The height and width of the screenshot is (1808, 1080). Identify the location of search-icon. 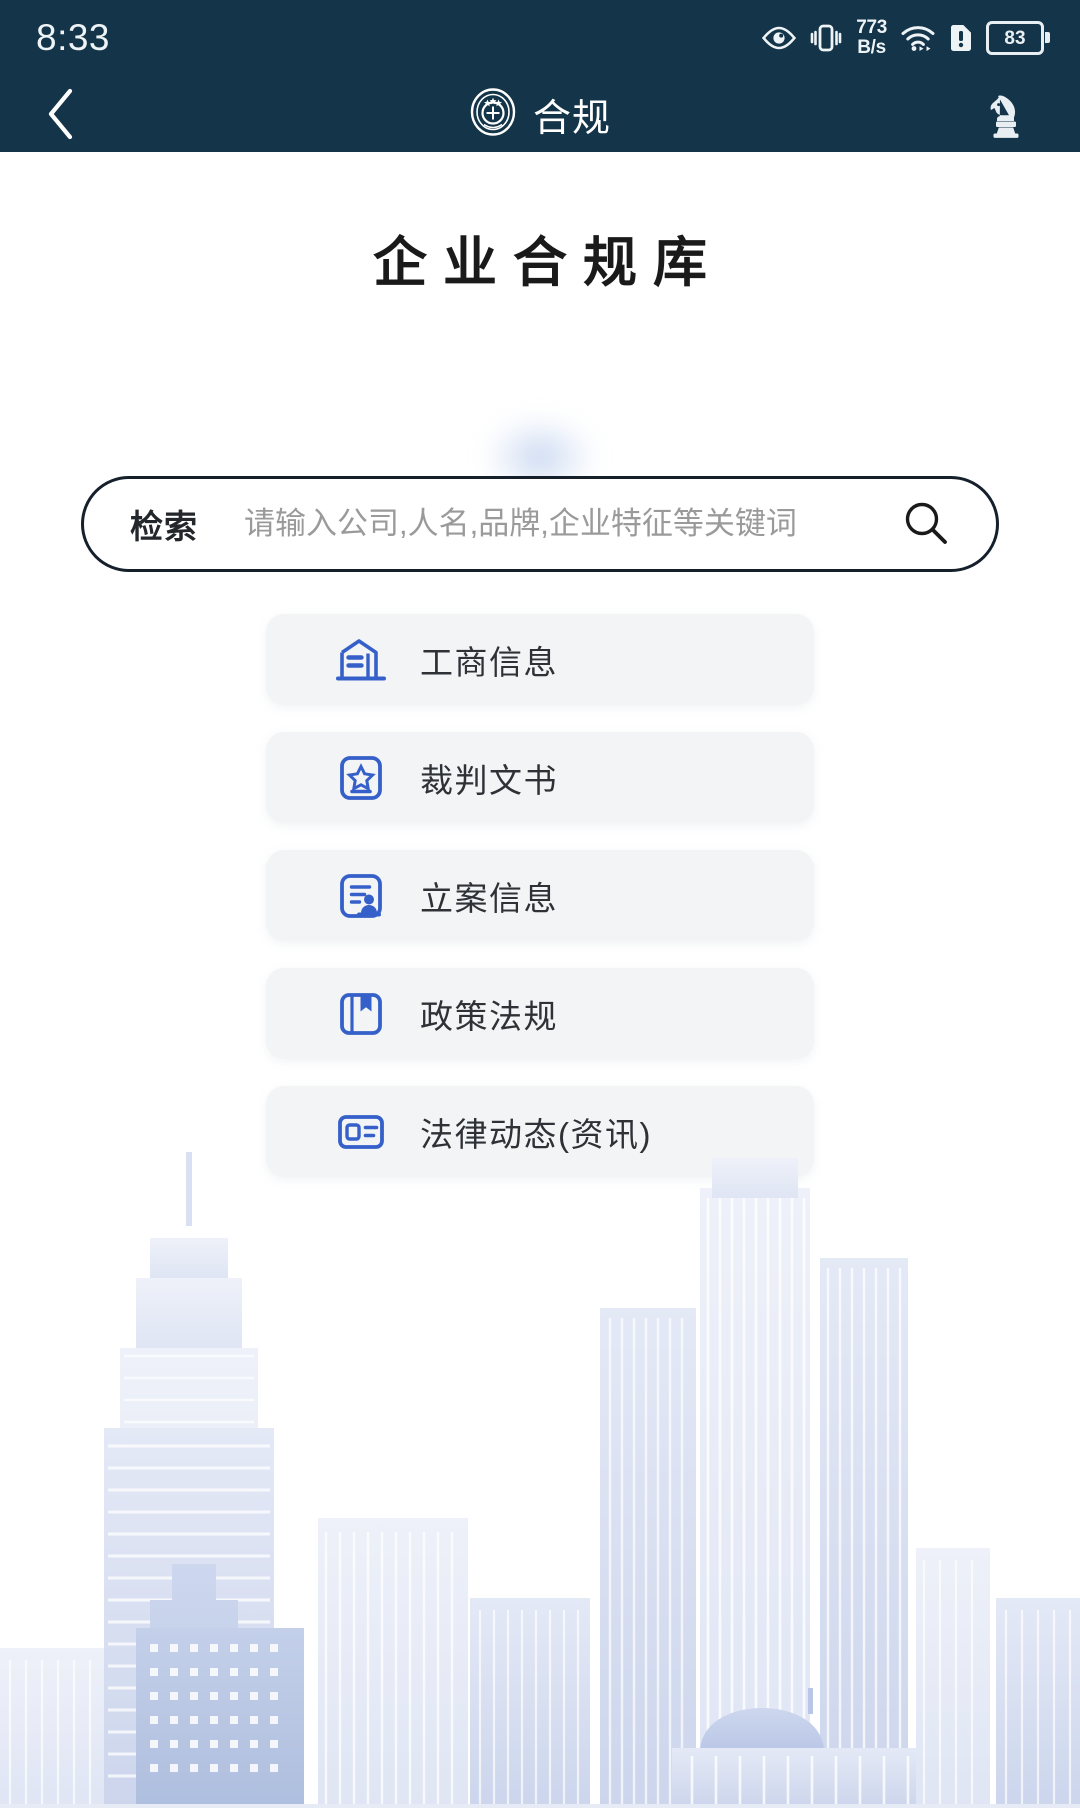
(926, 523).